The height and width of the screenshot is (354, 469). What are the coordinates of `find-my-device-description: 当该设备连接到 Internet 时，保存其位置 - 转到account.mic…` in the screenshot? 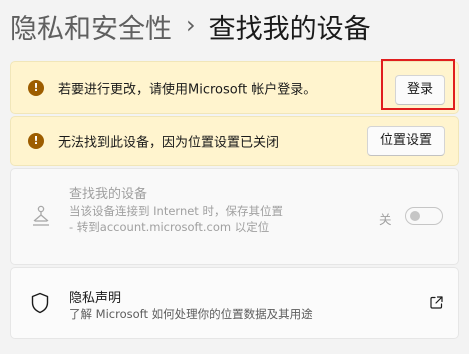 It's located at (176, 219).